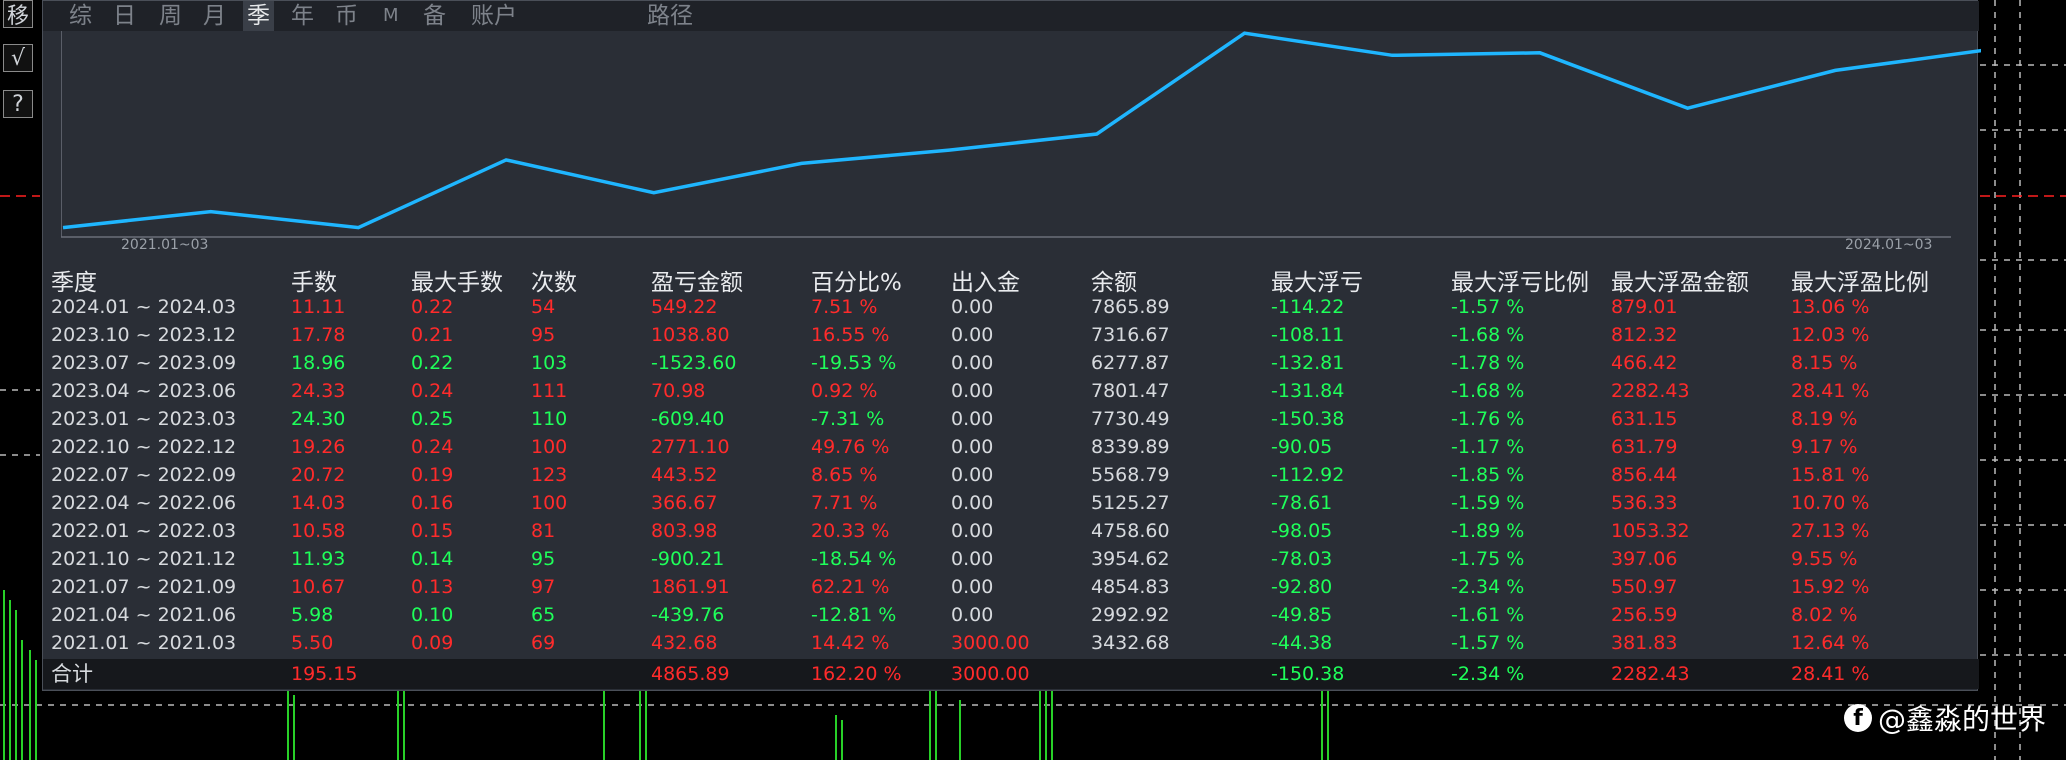 This screenshot has height=760, width=2066. Describe the element at coordinates (990, 674) in the screenshot. I see `total-flow: 3000.00` at that location.